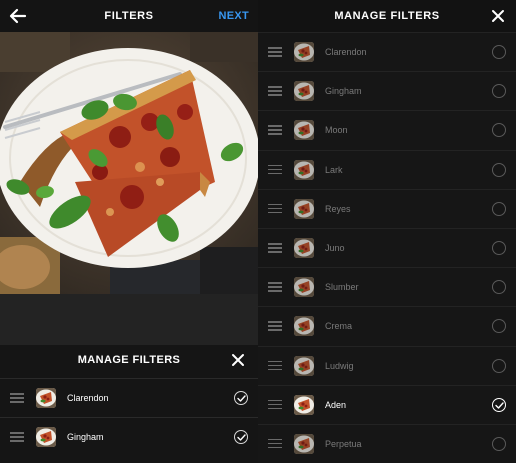 The image size is (516, 463). Describe the element at coordinates (335, 248) in the screenshot. I see `filter-name: Juno` at that location.